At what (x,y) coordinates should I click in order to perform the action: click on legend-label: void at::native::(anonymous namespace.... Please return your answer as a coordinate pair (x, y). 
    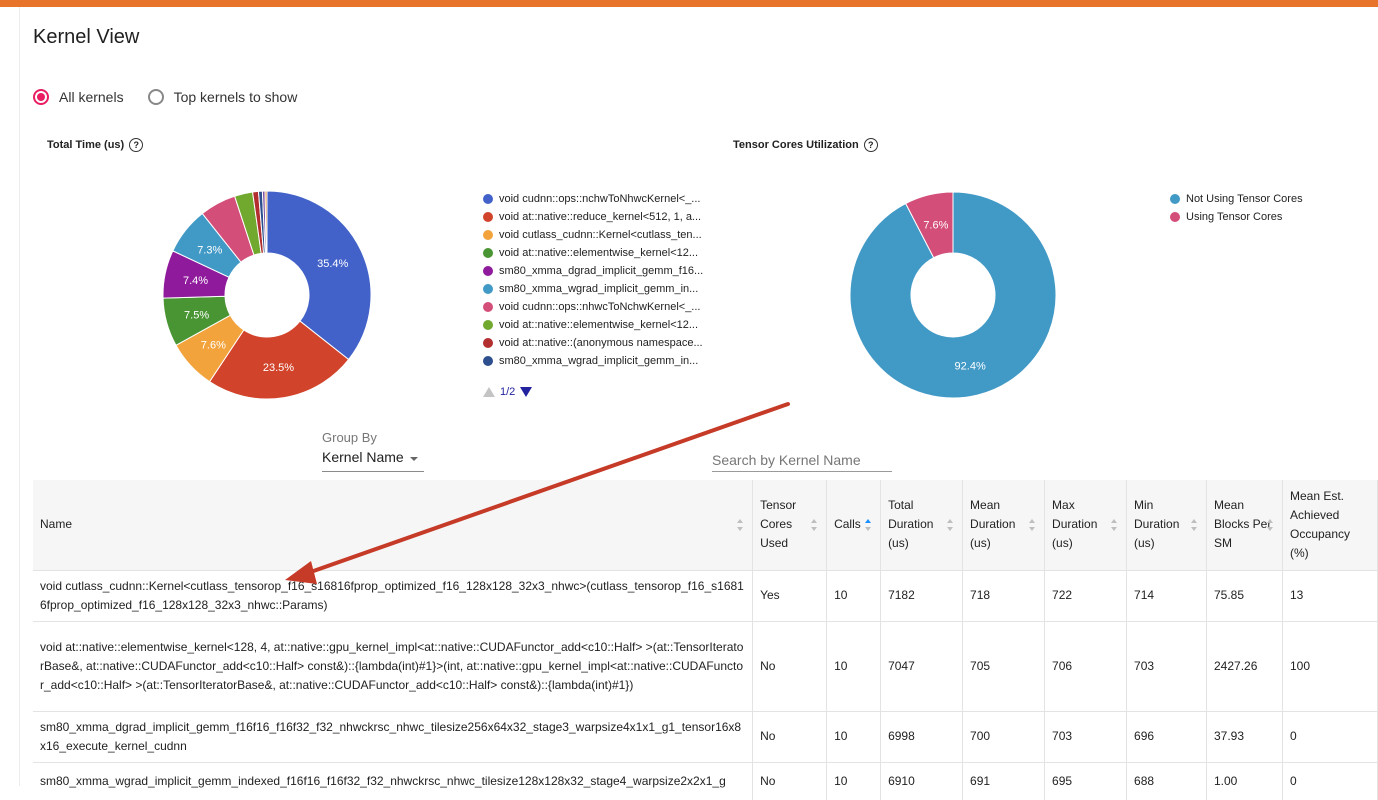
    Looking at the image, I should click on (601, 343).